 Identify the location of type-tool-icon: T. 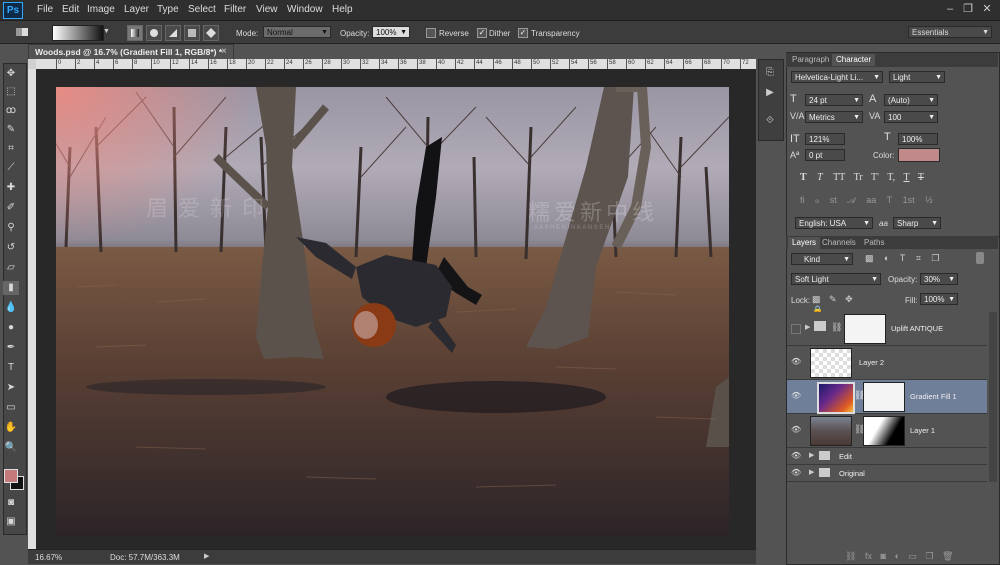
(11, 368).